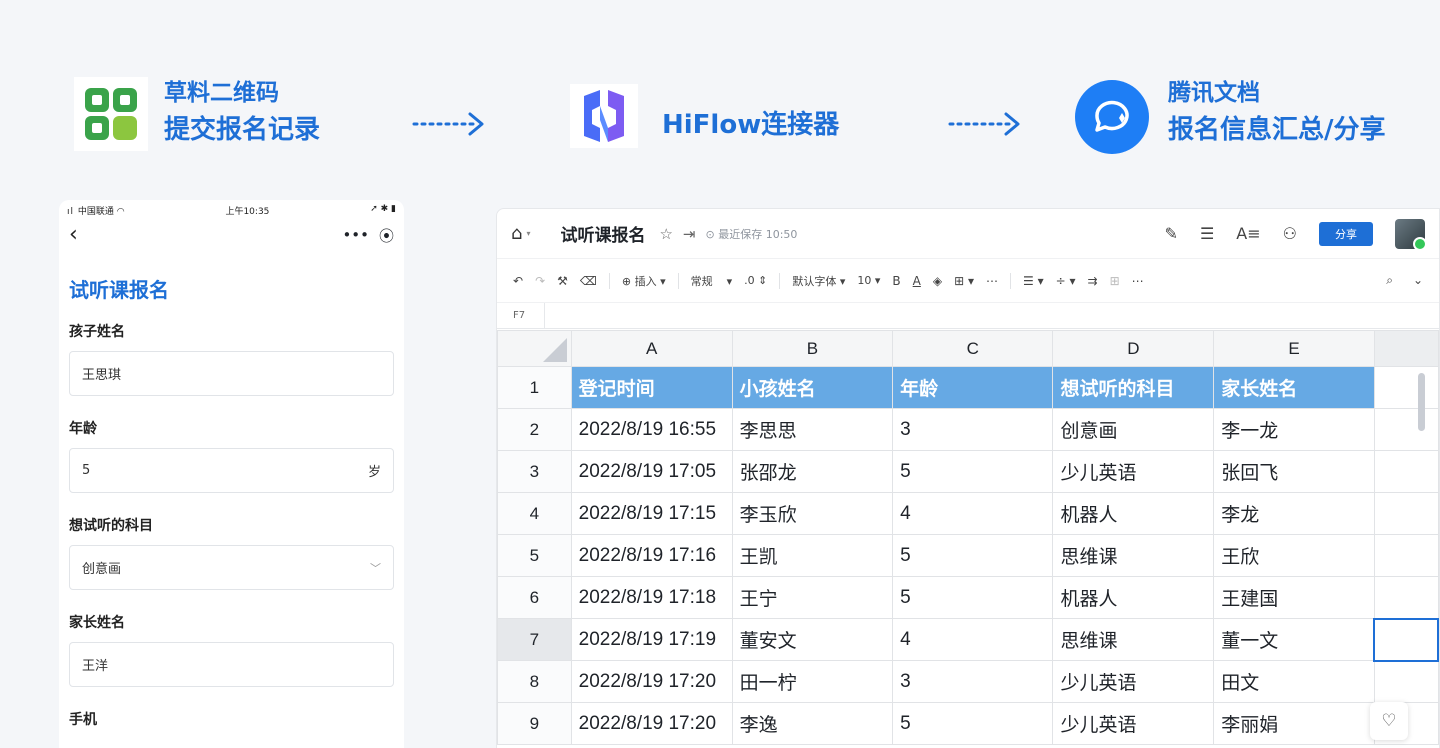  I want to click on table-cell: 2022/8/19 17:18, so click(651, 597).